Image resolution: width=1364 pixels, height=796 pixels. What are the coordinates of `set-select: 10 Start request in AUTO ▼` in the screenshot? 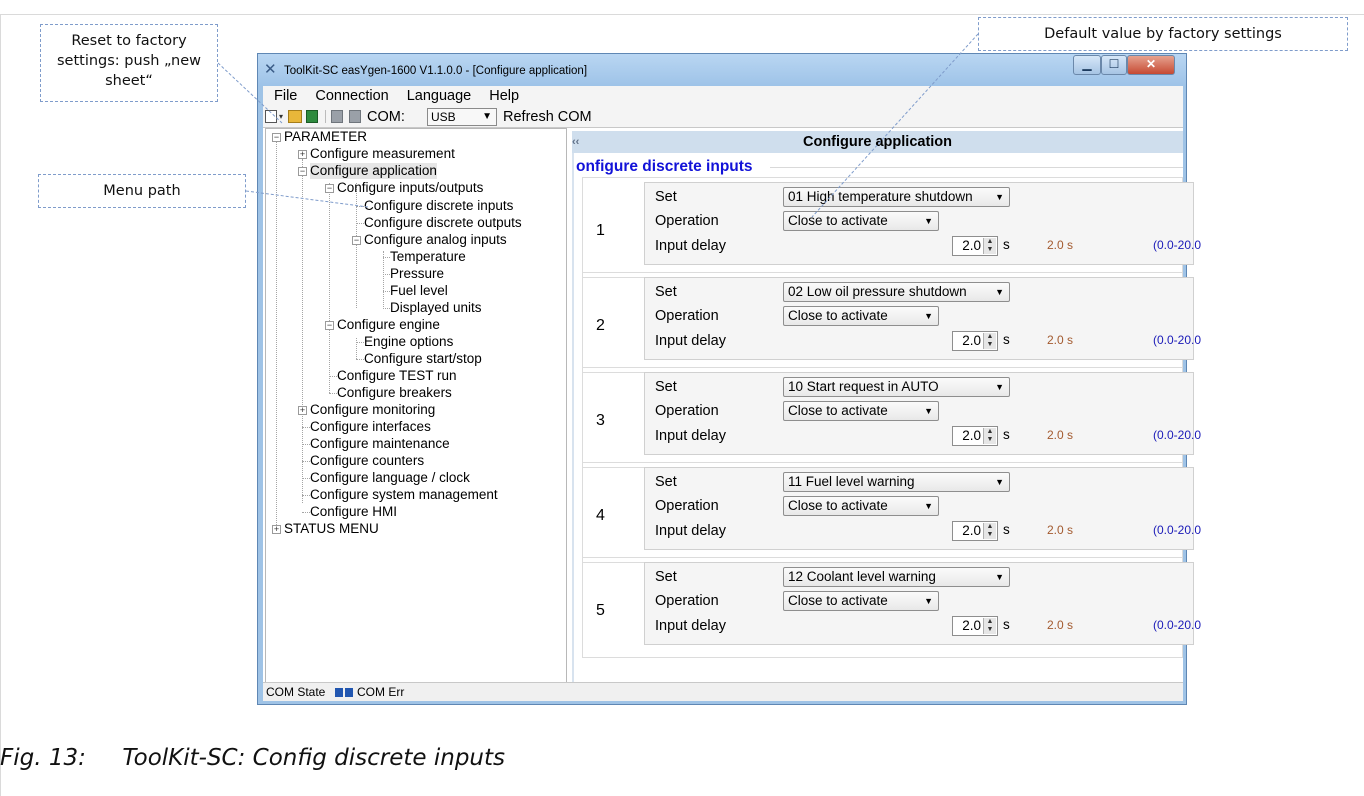 It's located at (896, 387).